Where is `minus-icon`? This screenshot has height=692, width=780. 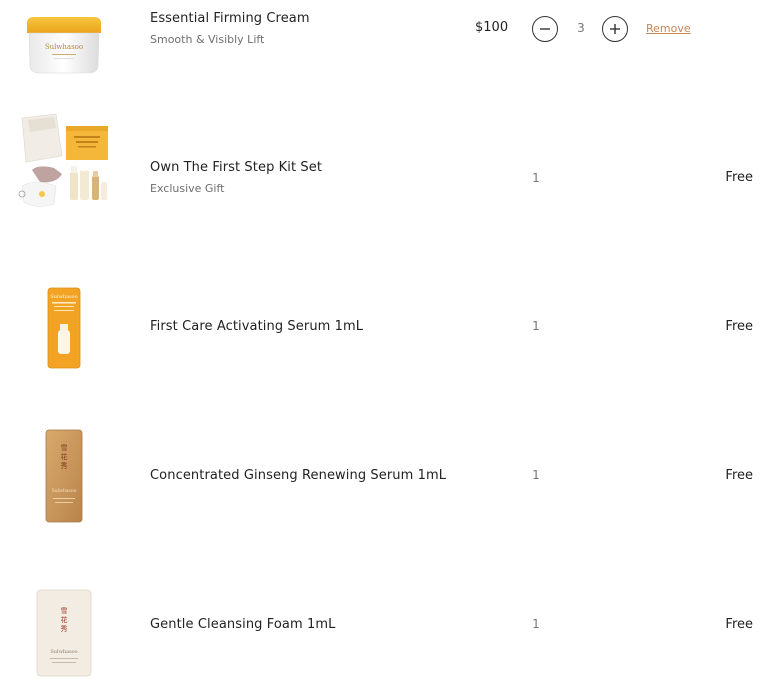
minus-icon is located at coordinates (545, 29).